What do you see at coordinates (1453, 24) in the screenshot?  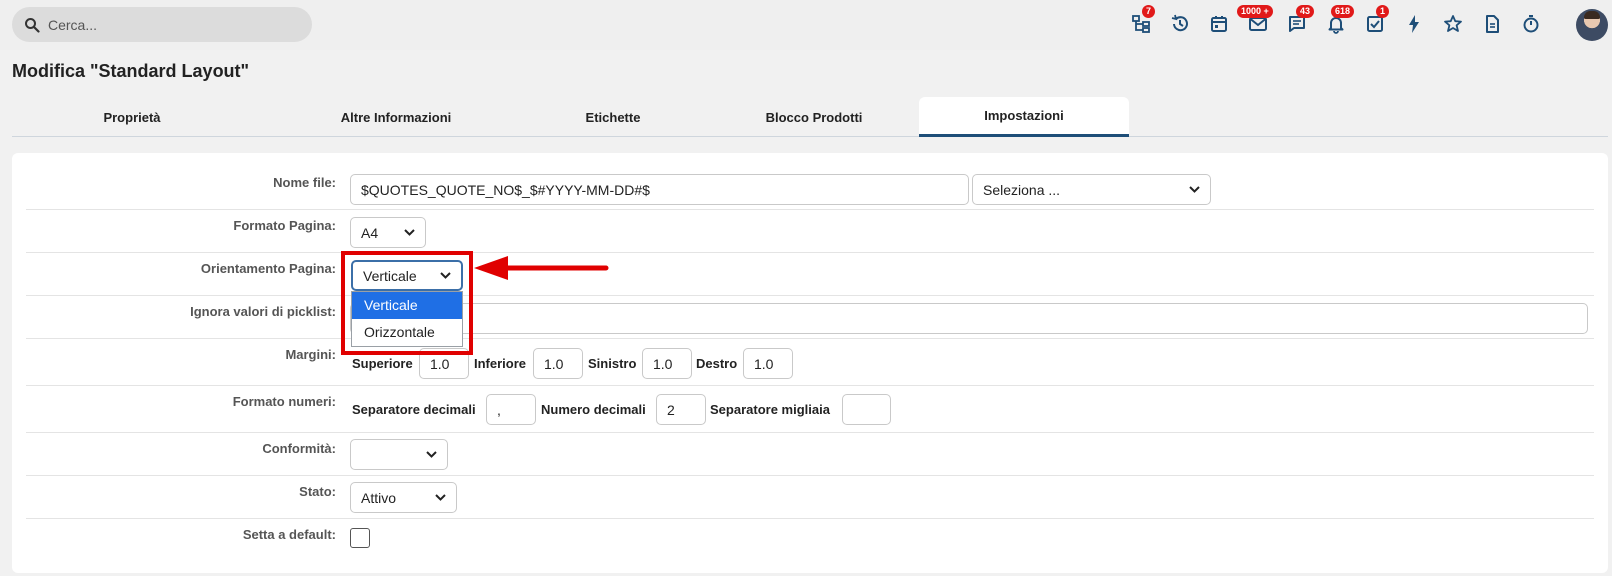 I see `star-icon` at bounding box center [1453, 24].